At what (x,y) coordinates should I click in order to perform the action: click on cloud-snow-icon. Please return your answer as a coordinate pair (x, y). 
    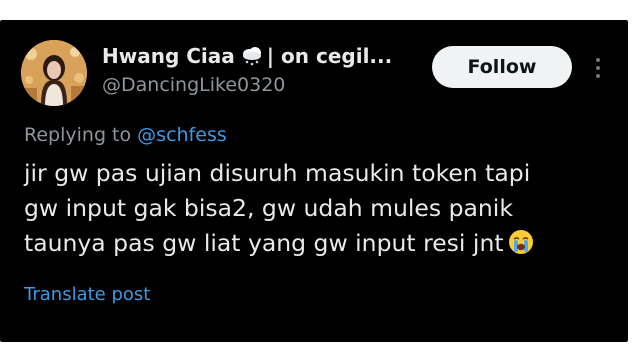
    Looking at the image, I should click on (252, 56).